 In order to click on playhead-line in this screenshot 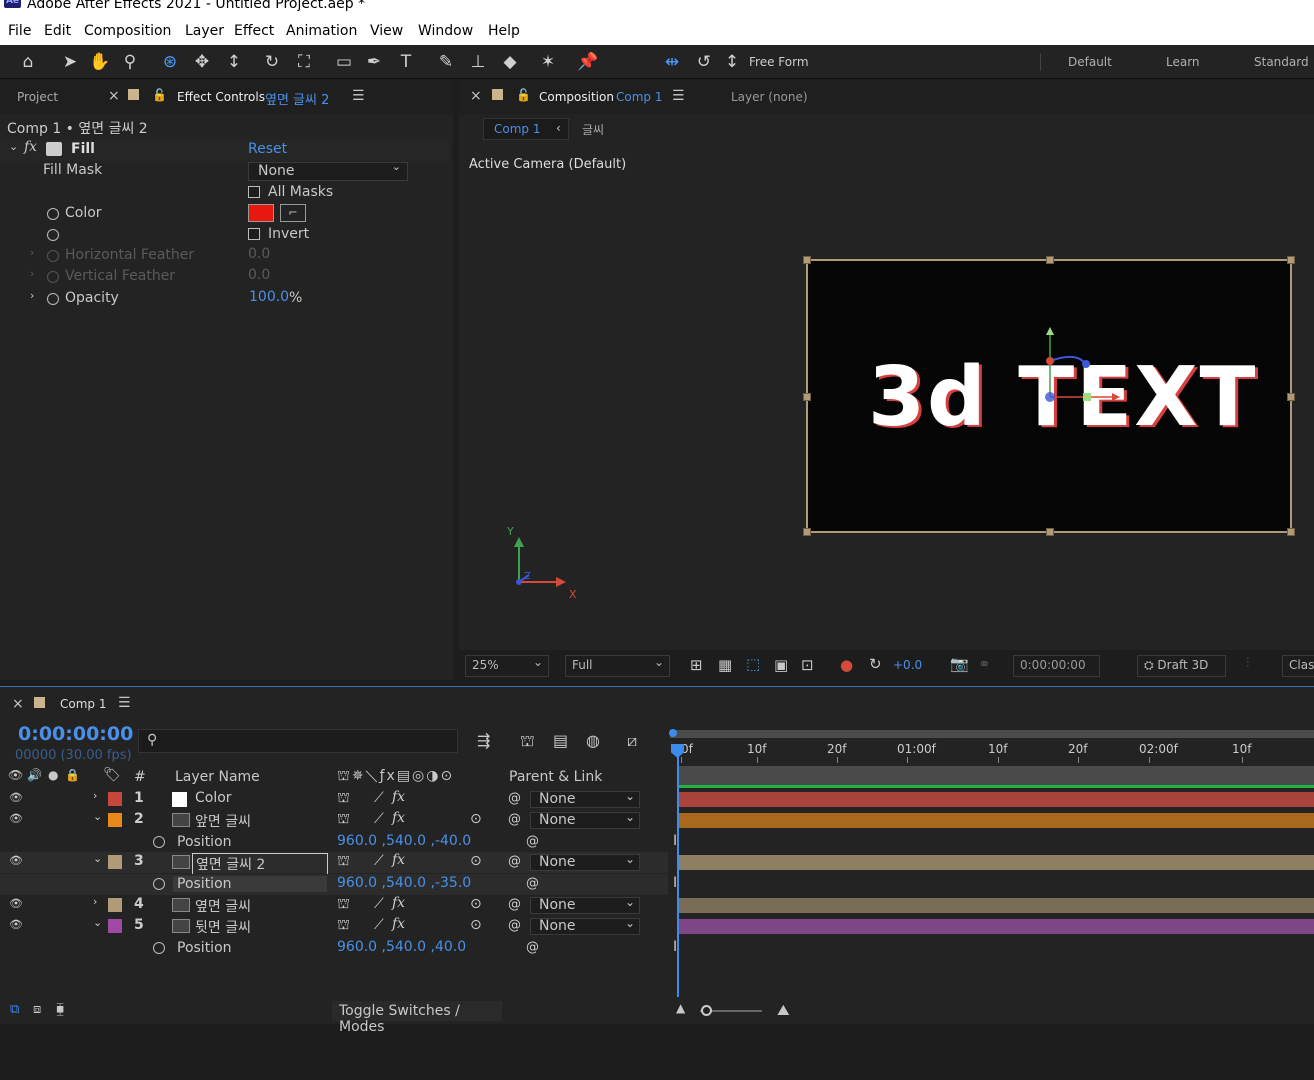, I will do `click(678, 871)`.